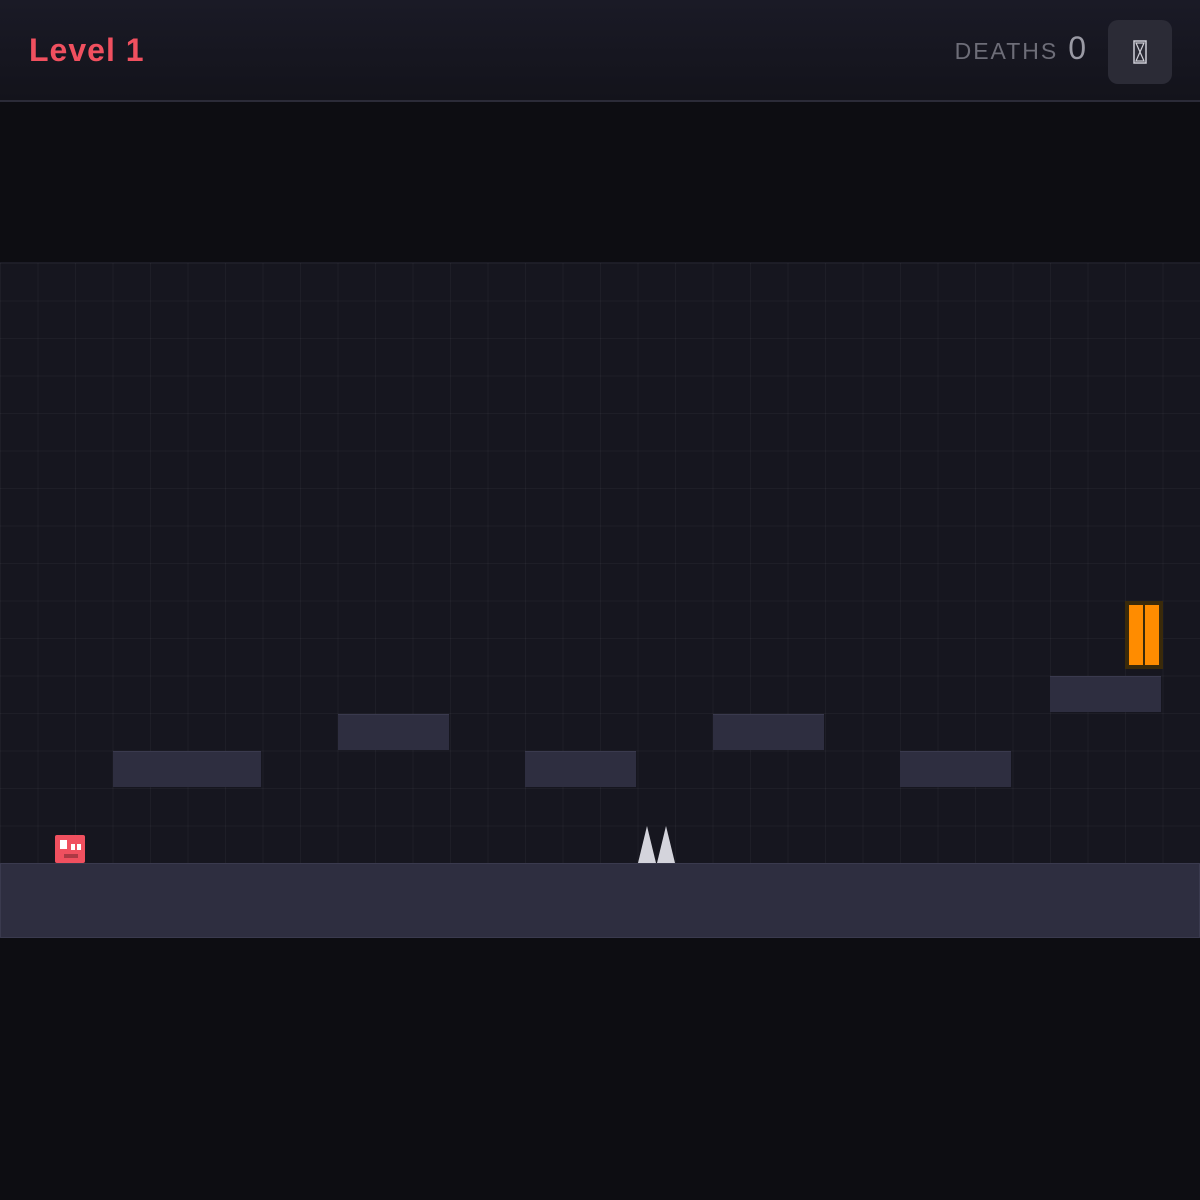 The image size is (1200, 1200). What do you see at coordinates (1144, 635) in the screenshot?
I see `exit-door` at bounding box center [1144, 635].